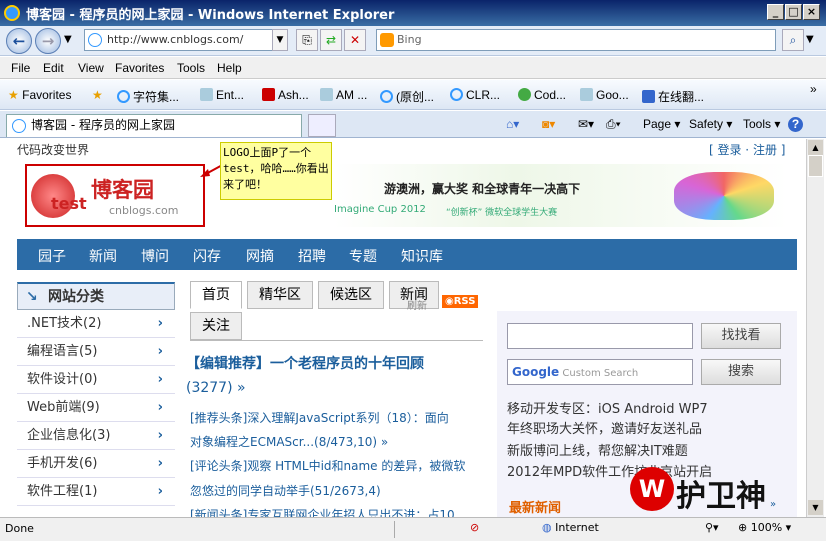 The image size is (826, 541). Describe the element at coordinates (48, 41) in the screenshot. I see `forward-button: →` at that location.